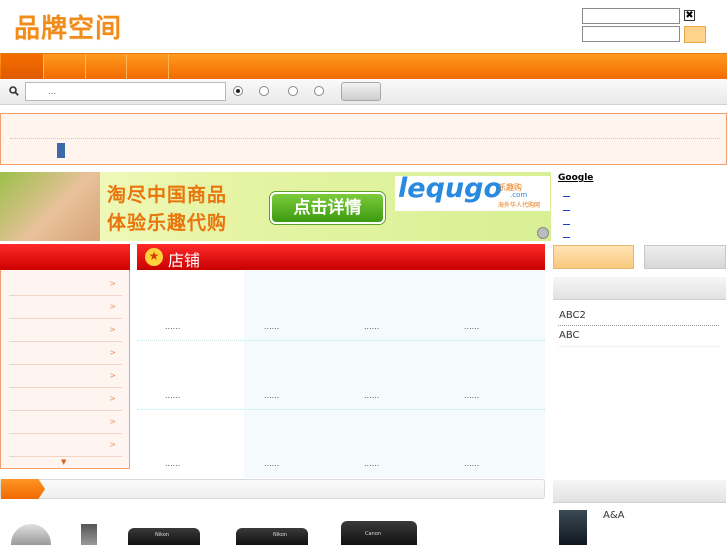 This screenshot has width=727, height=545. What do you see at coordinates (639, 491) in the screenshot?
I see `right-box-2-header` at bounding box center [639, 491].